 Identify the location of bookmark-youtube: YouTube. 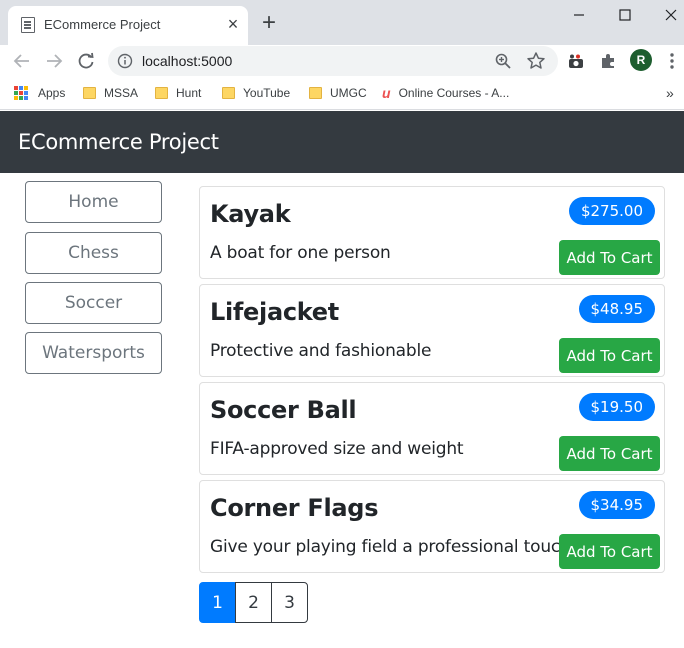
(256, 93).